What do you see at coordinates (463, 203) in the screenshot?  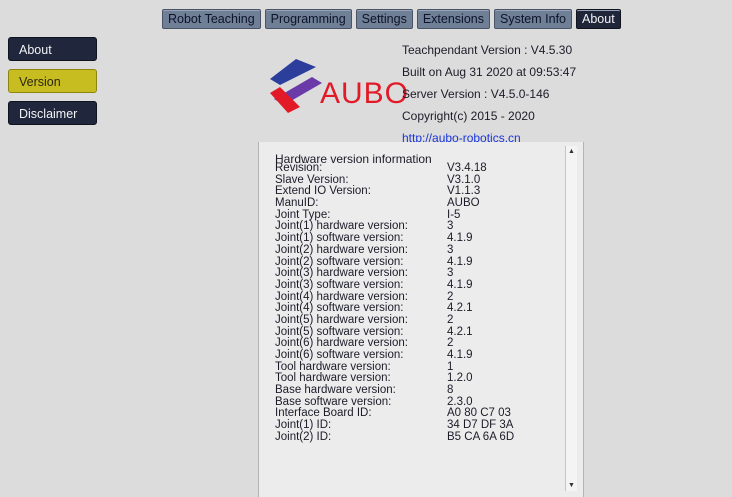 I see `row-value: AUBO` at bounding box center [463, 203].